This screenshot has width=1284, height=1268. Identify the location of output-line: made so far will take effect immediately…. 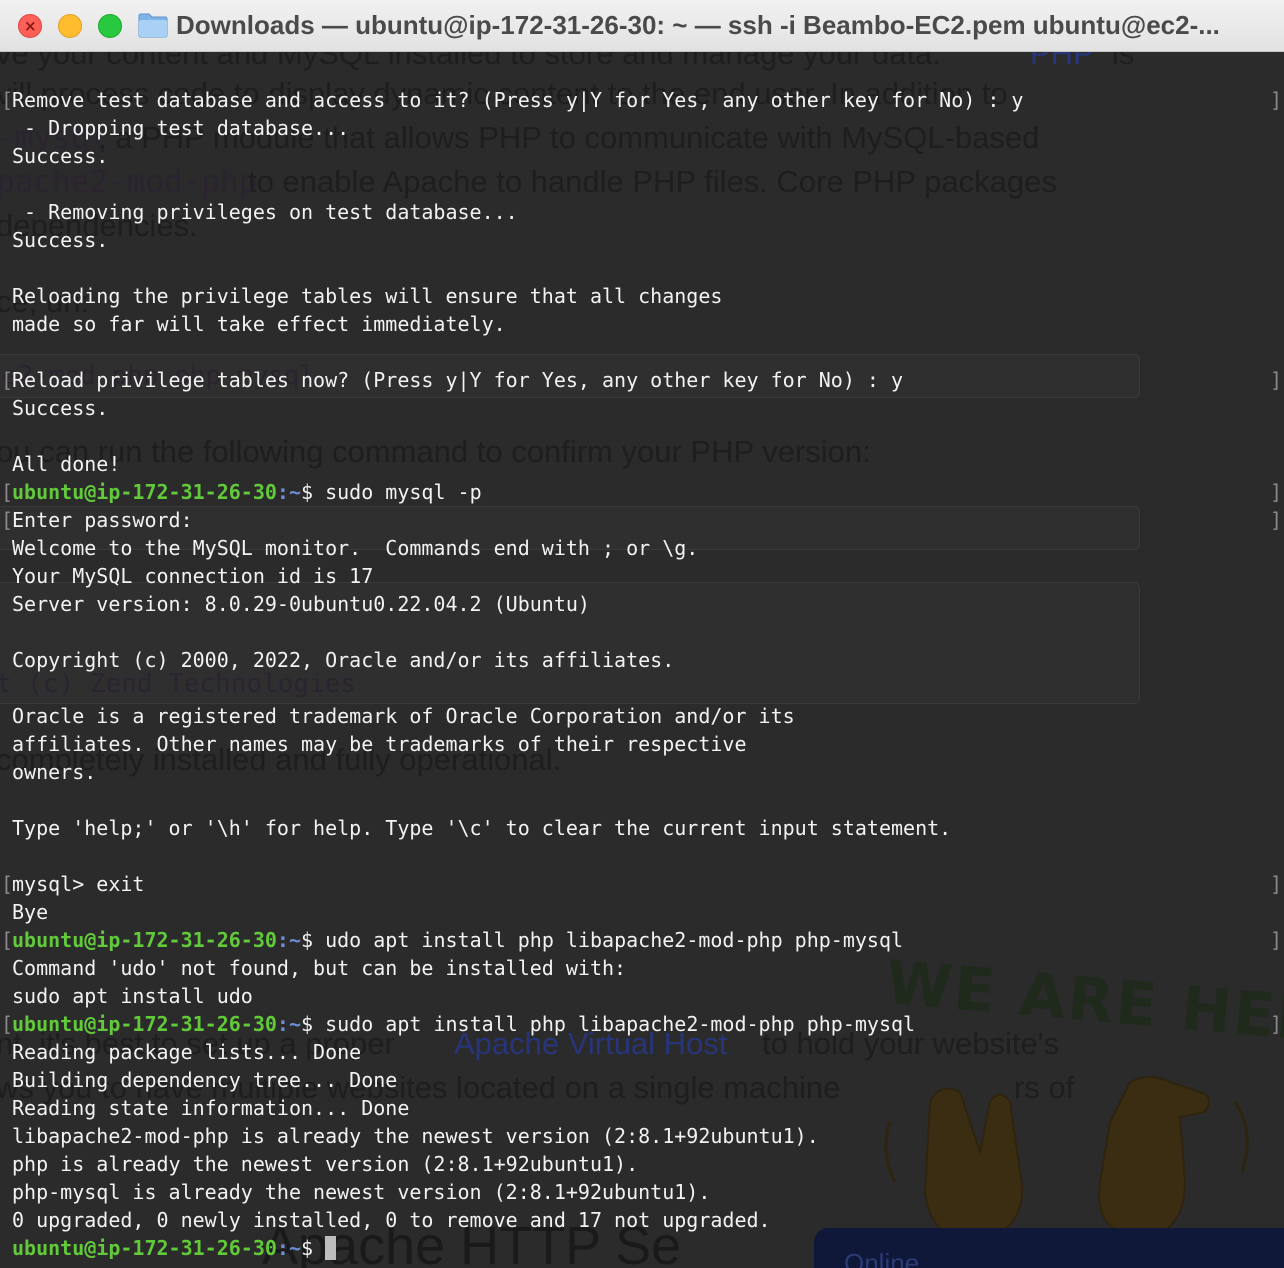
(259, 324).